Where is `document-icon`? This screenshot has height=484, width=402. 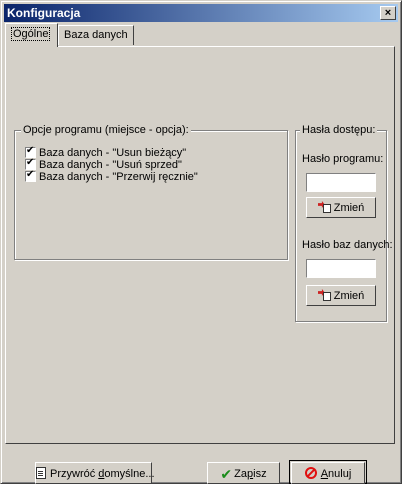 document-icon is located at coordinates (41, 473).